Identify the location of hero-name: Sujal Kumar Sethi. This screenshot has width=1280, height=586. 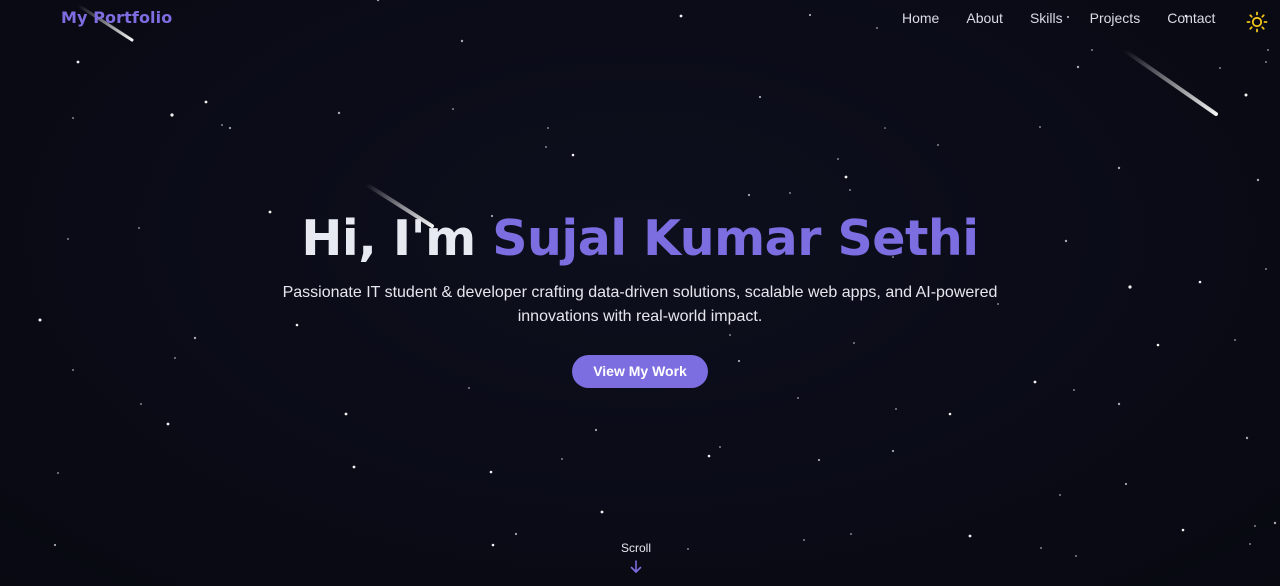
(735, 238).